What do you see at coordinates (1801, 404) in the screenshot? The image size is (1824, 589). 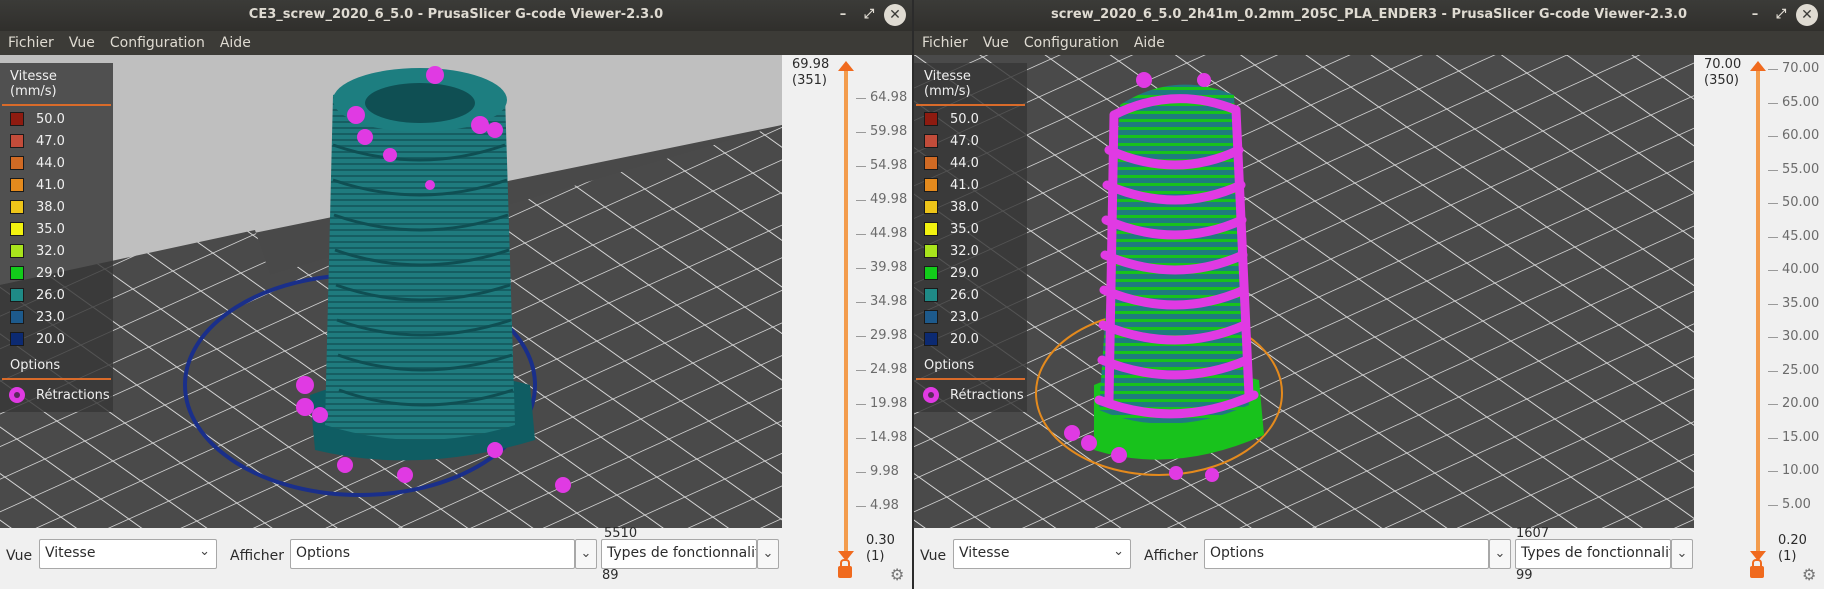 I see `slider-tick-label: 20.00` at bounding box center [1801, 404].